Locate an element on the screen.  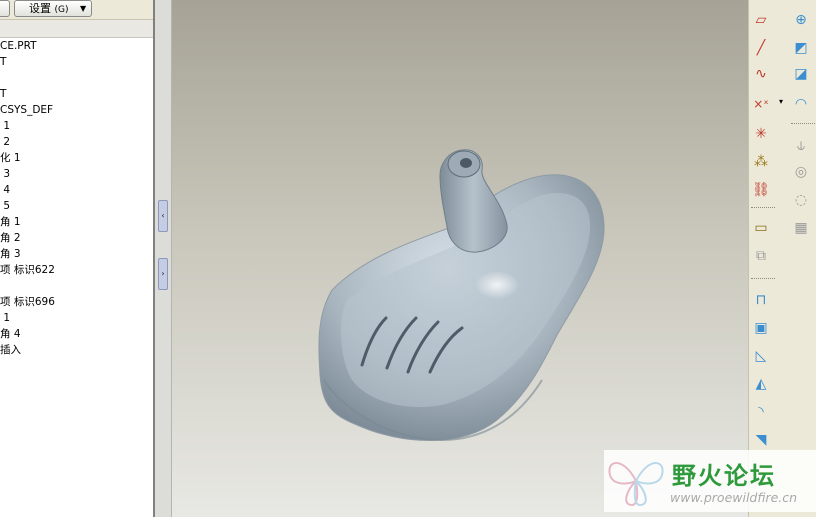
extrude-icon: ⊓ is located at coordinates (761, 300).